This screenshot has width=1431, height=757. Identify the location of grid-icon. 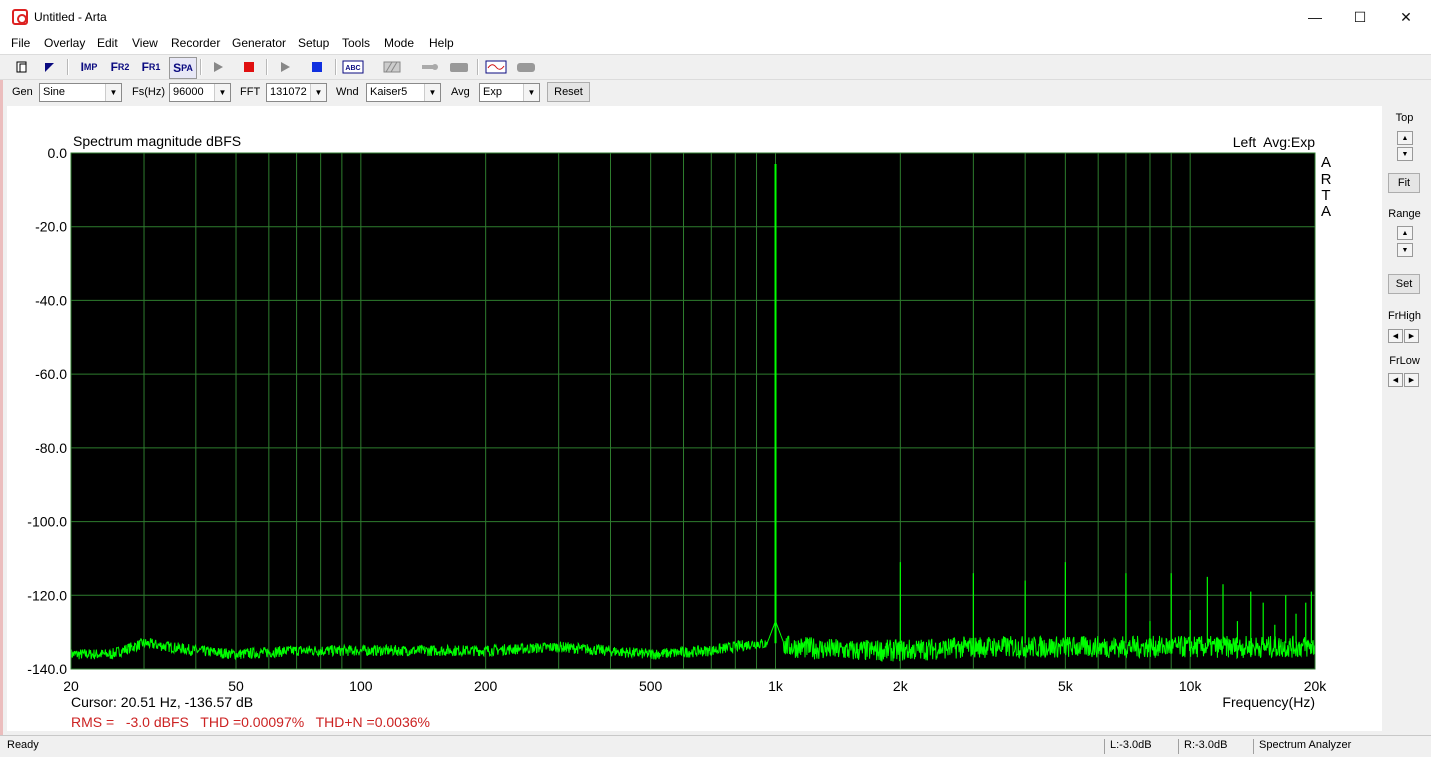
(392, 67).